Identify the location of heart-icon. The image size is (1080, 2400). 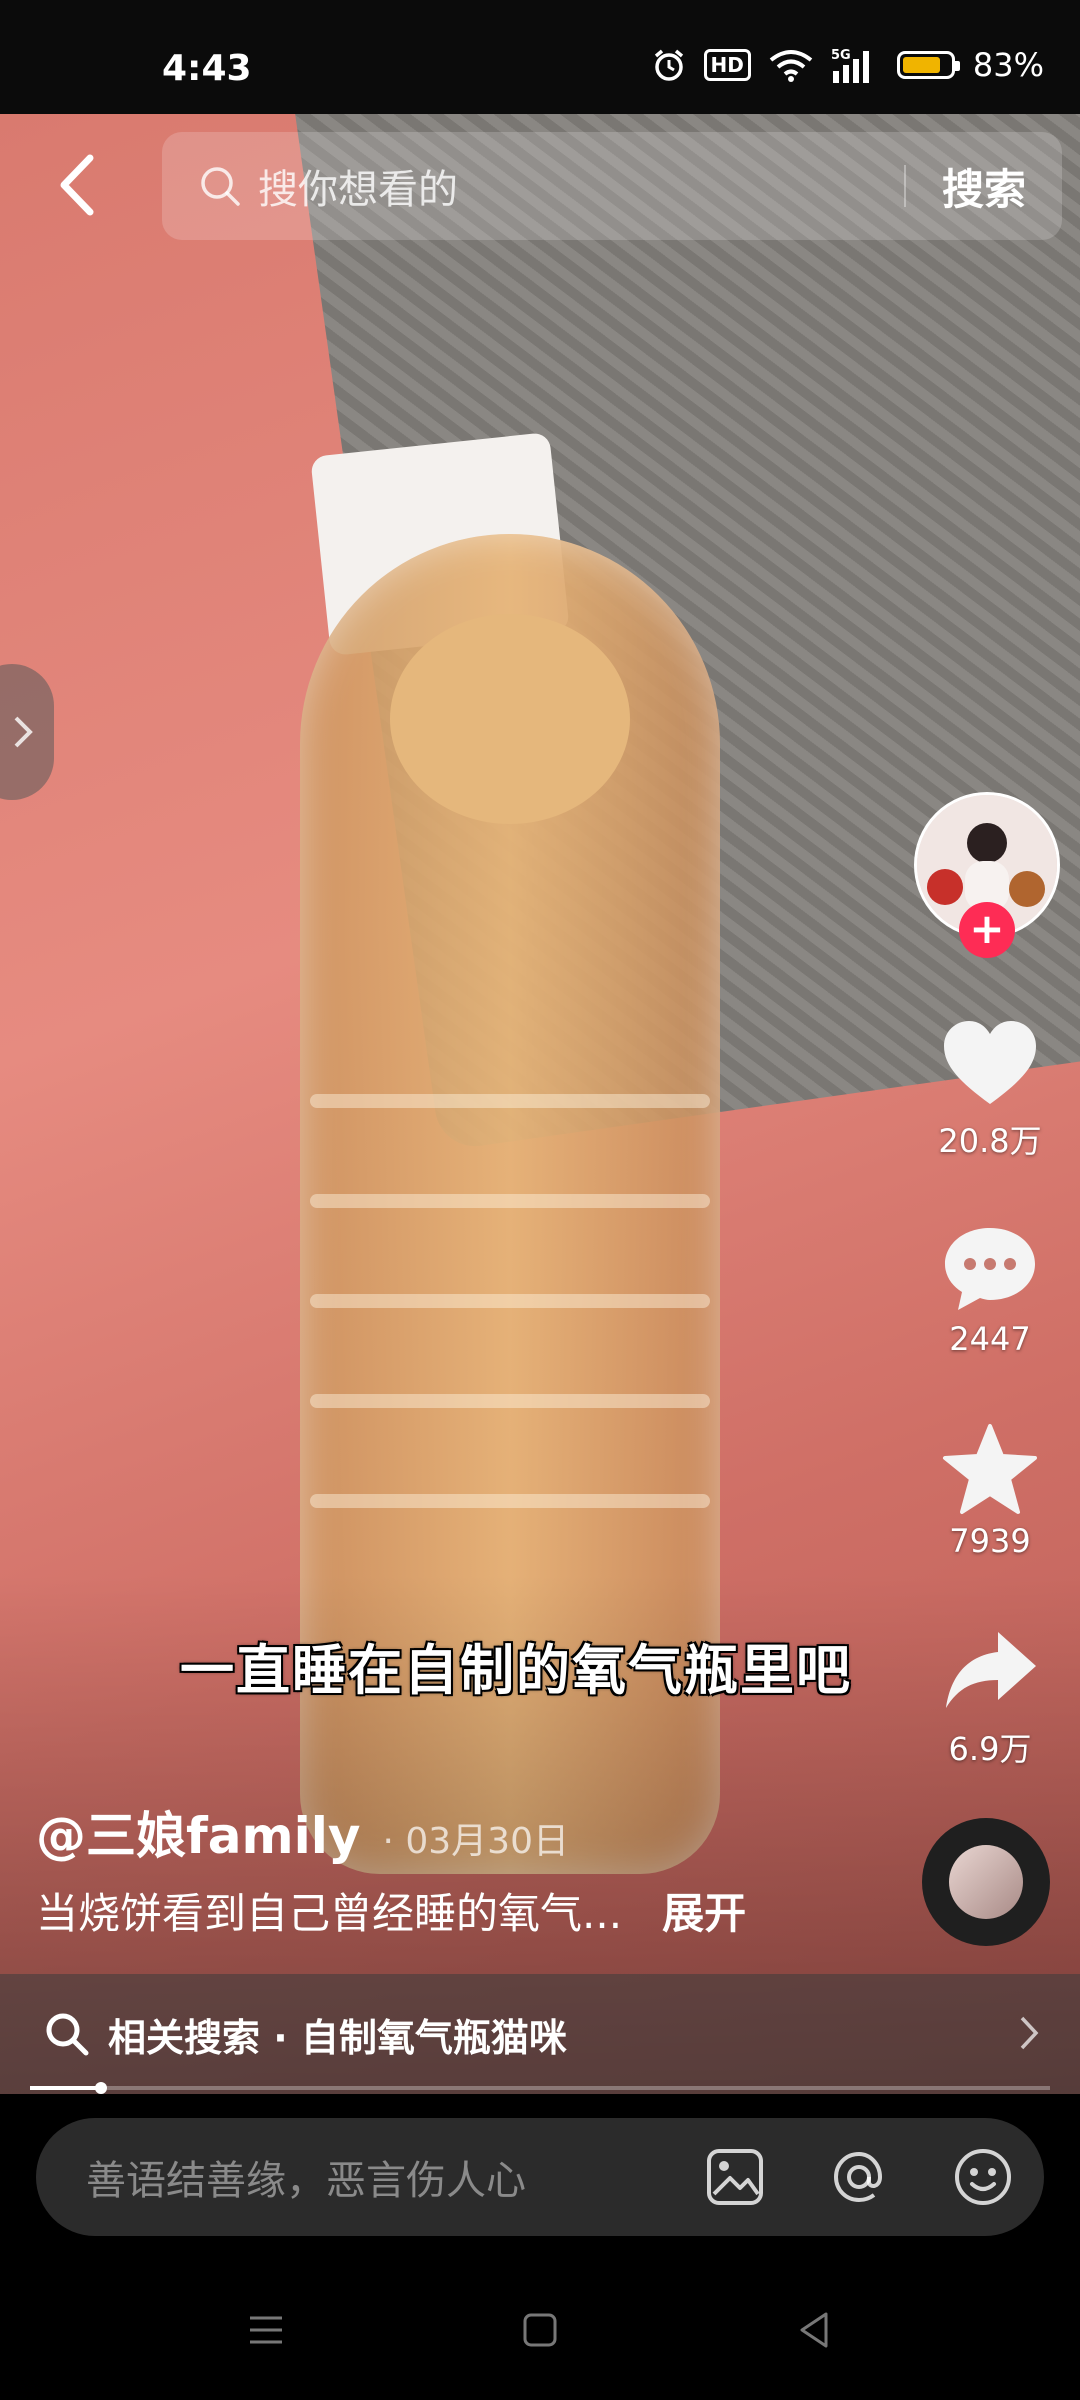
(990, 1062).